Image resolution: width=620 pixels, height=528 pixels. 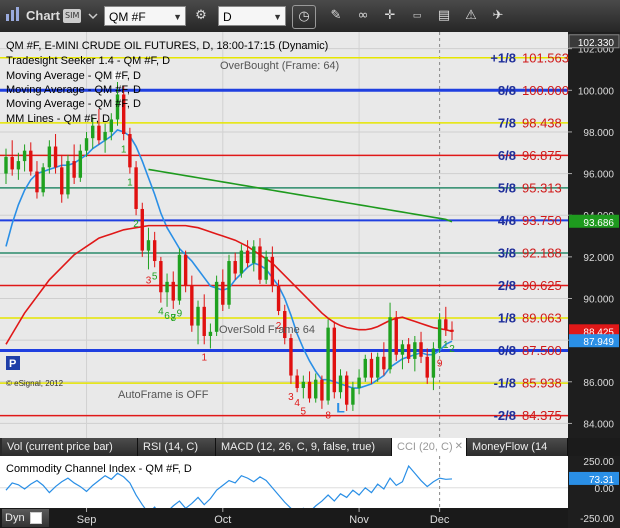 I want to click on toolbar: Chart SIM QM #F ▼ ⚙ D ▼ ◷ ✎ ∞ ✛ ▭ ▤ ⚠ ✈, so click(x=310, y=16).